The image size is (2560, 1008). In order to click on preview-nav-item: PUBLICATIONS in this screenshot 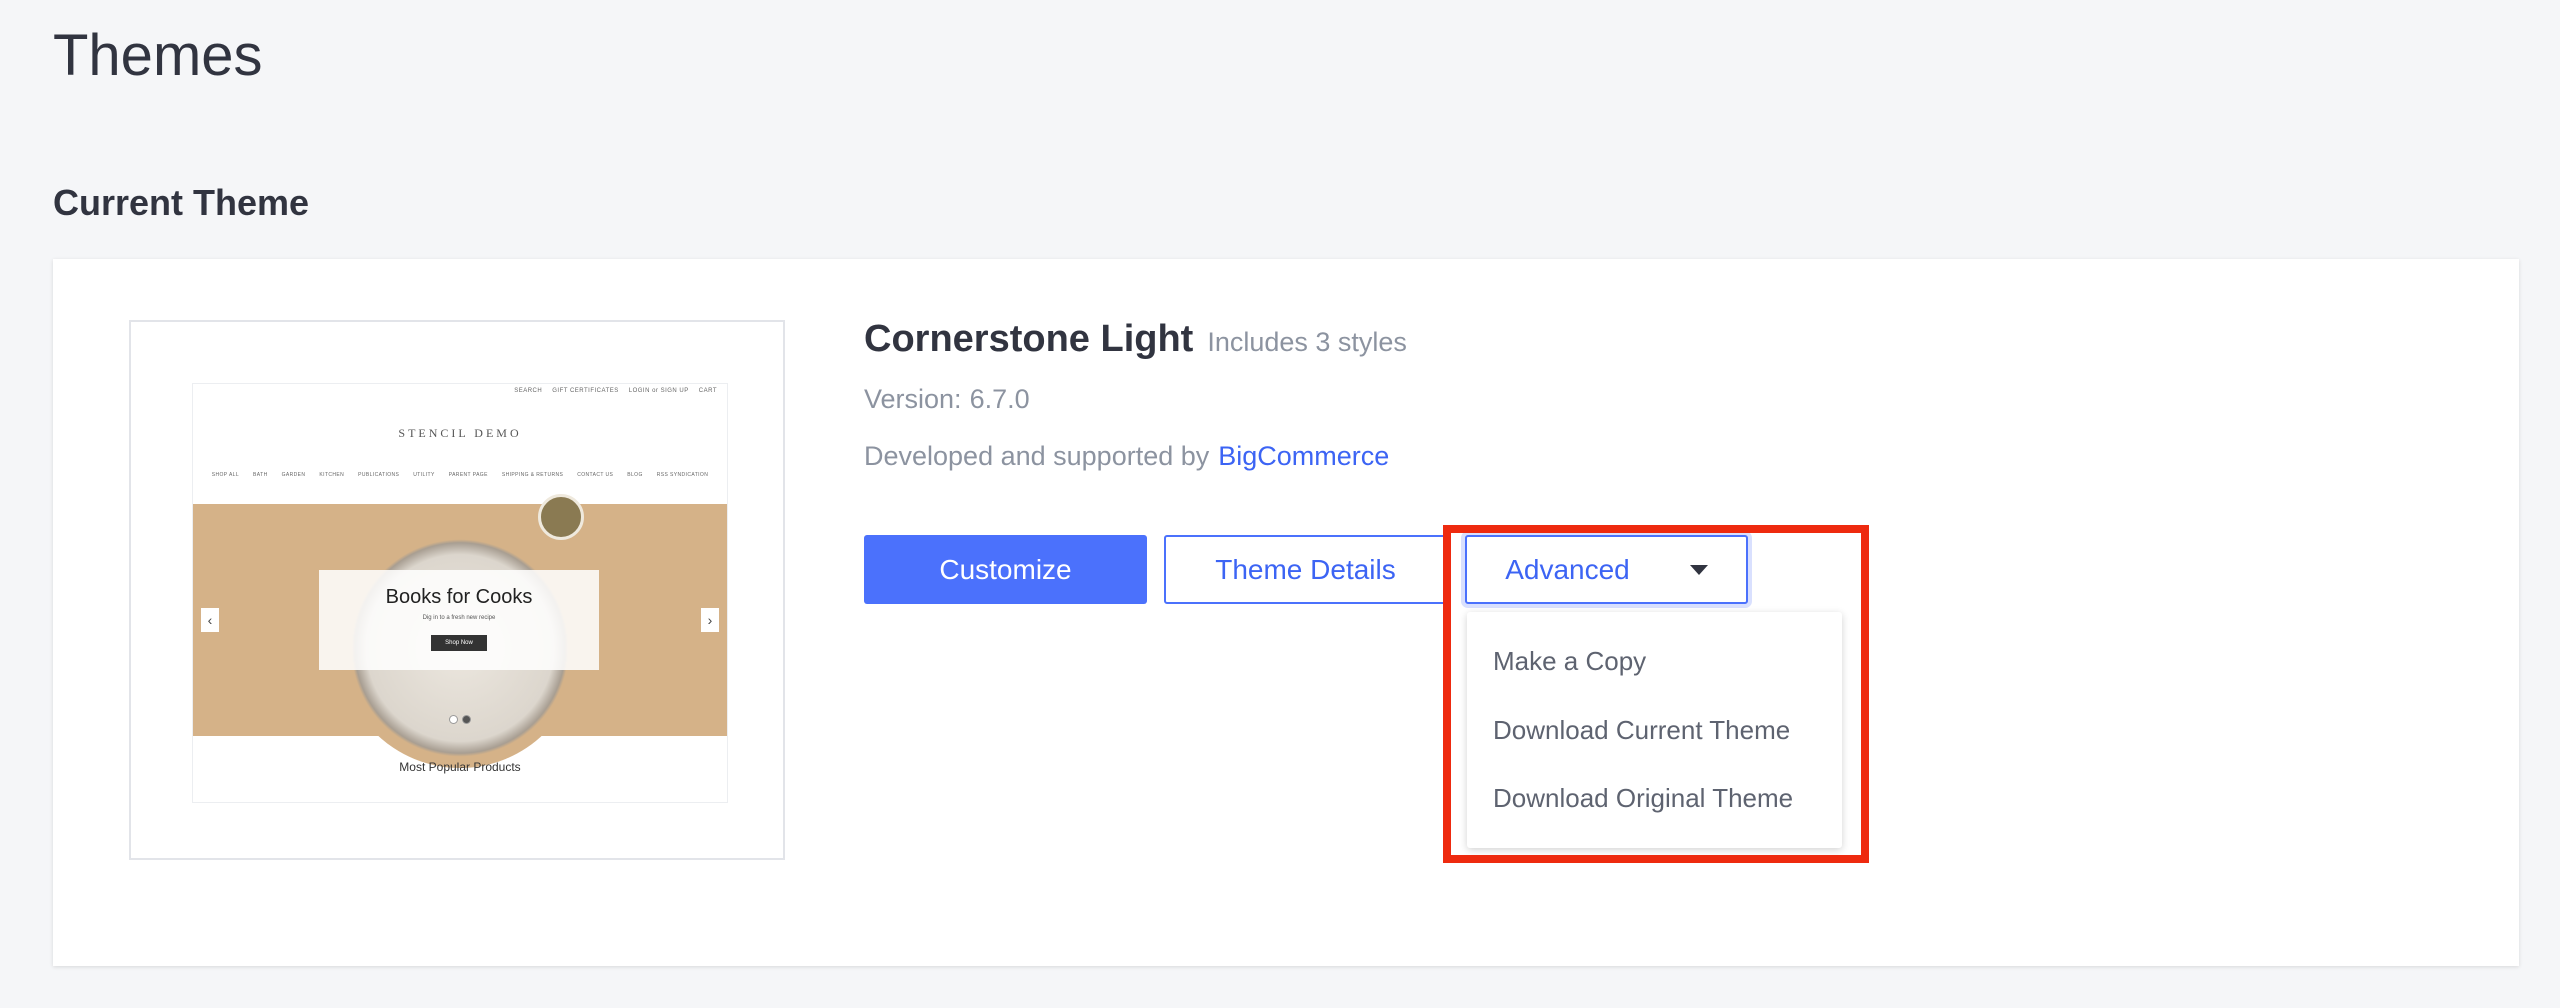, I will do `click(379, 475)`.